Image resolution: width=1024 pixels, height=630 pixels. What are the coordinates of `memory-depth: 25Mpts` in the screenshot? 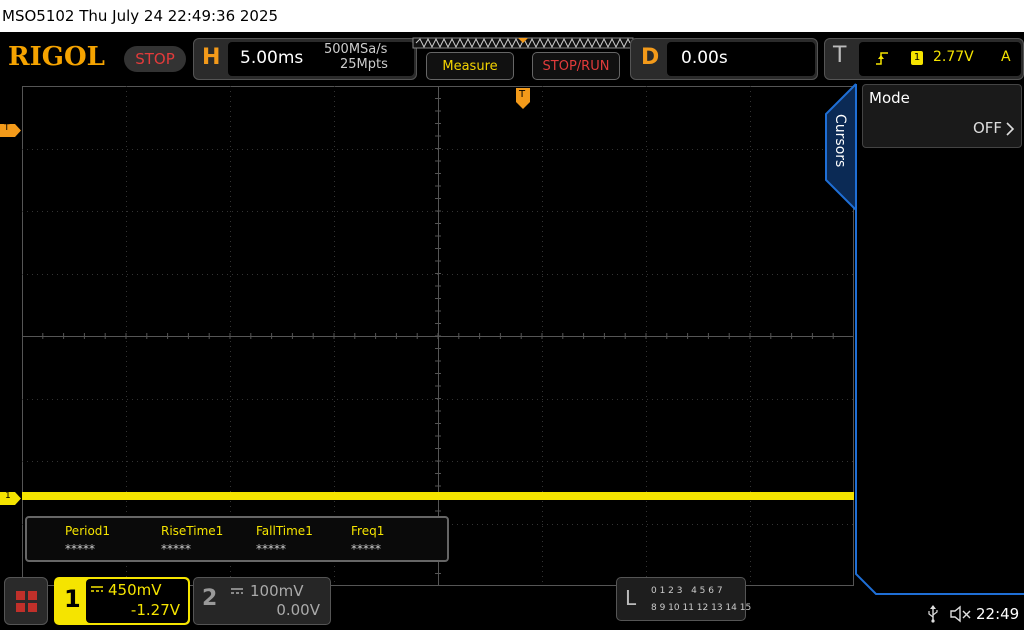 It's located at (364, 64).